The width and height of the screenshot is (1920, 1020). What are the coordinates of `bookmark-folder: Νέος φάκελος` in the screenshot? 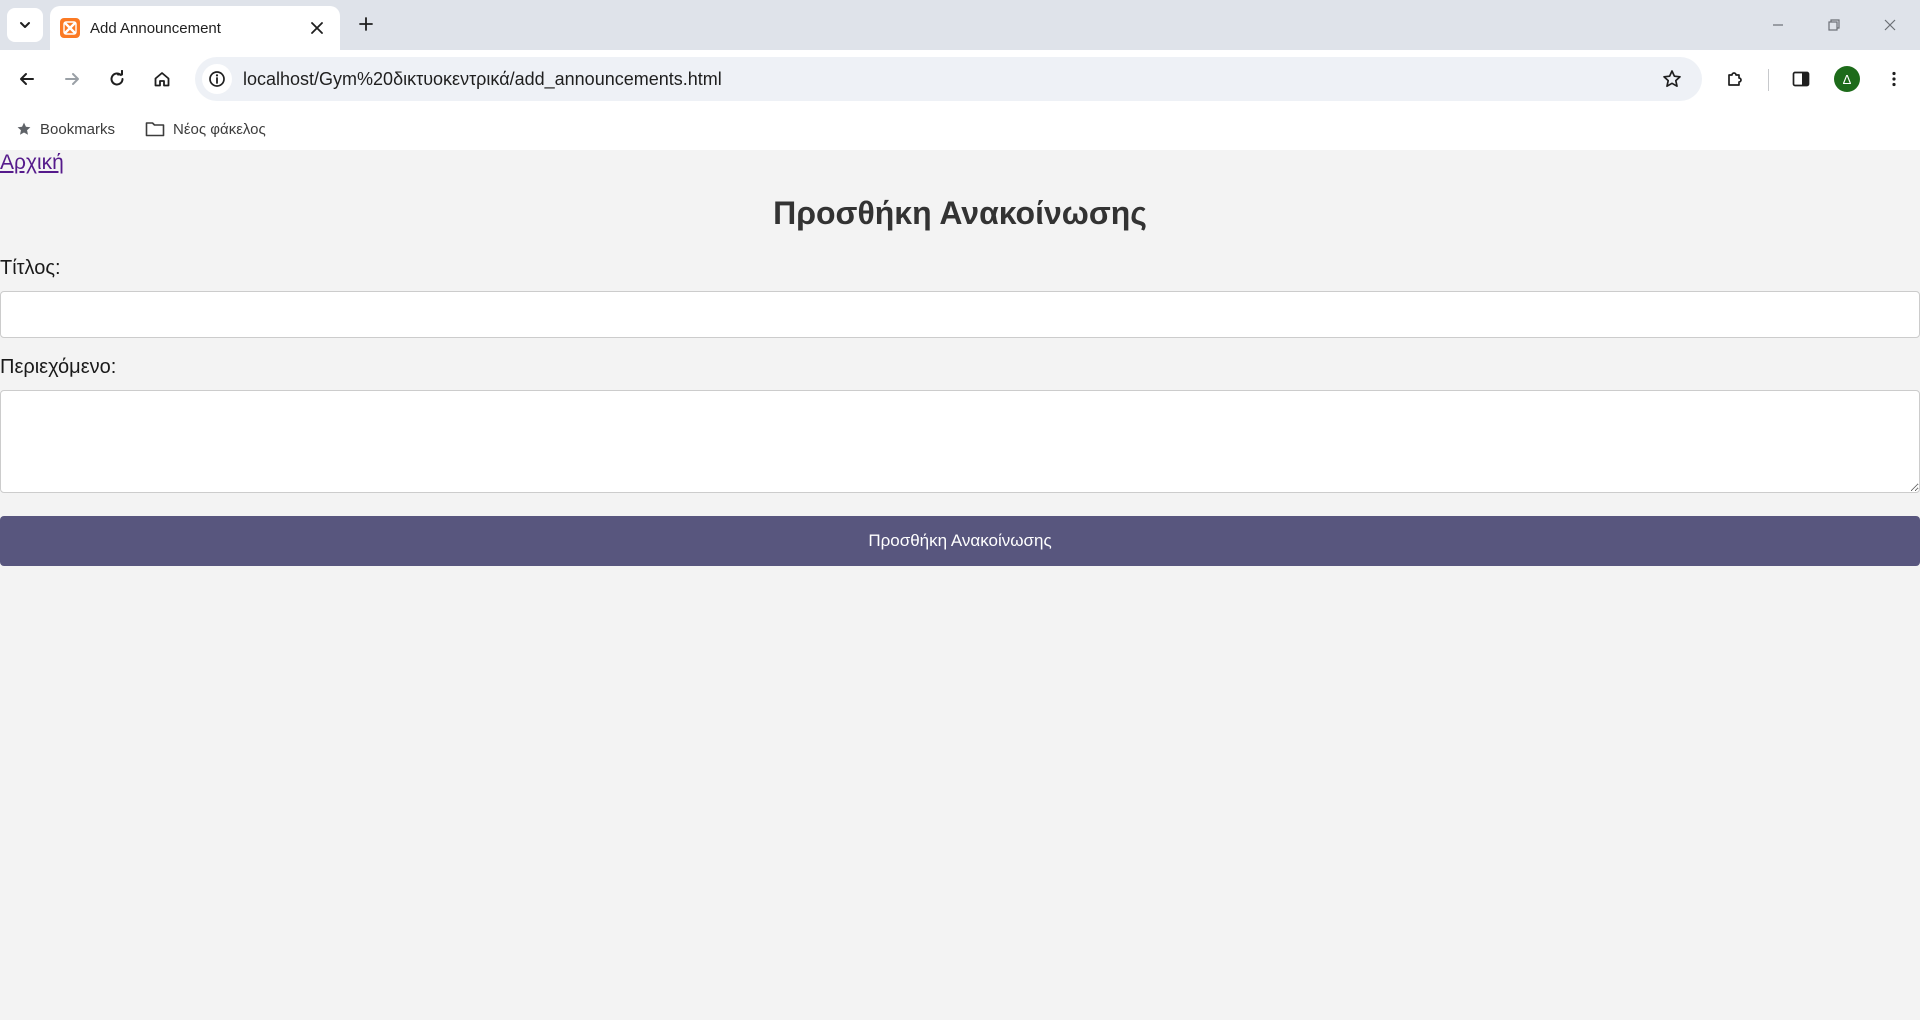 It's located at (205, 129).